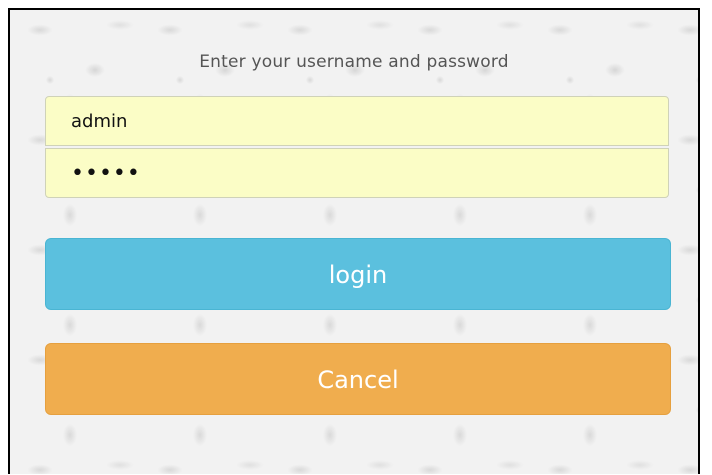 This screenshot has height=475, width=712. Describe the element at coordinates (358, 274) in the screenshot. I see `login-button: login` at that location.